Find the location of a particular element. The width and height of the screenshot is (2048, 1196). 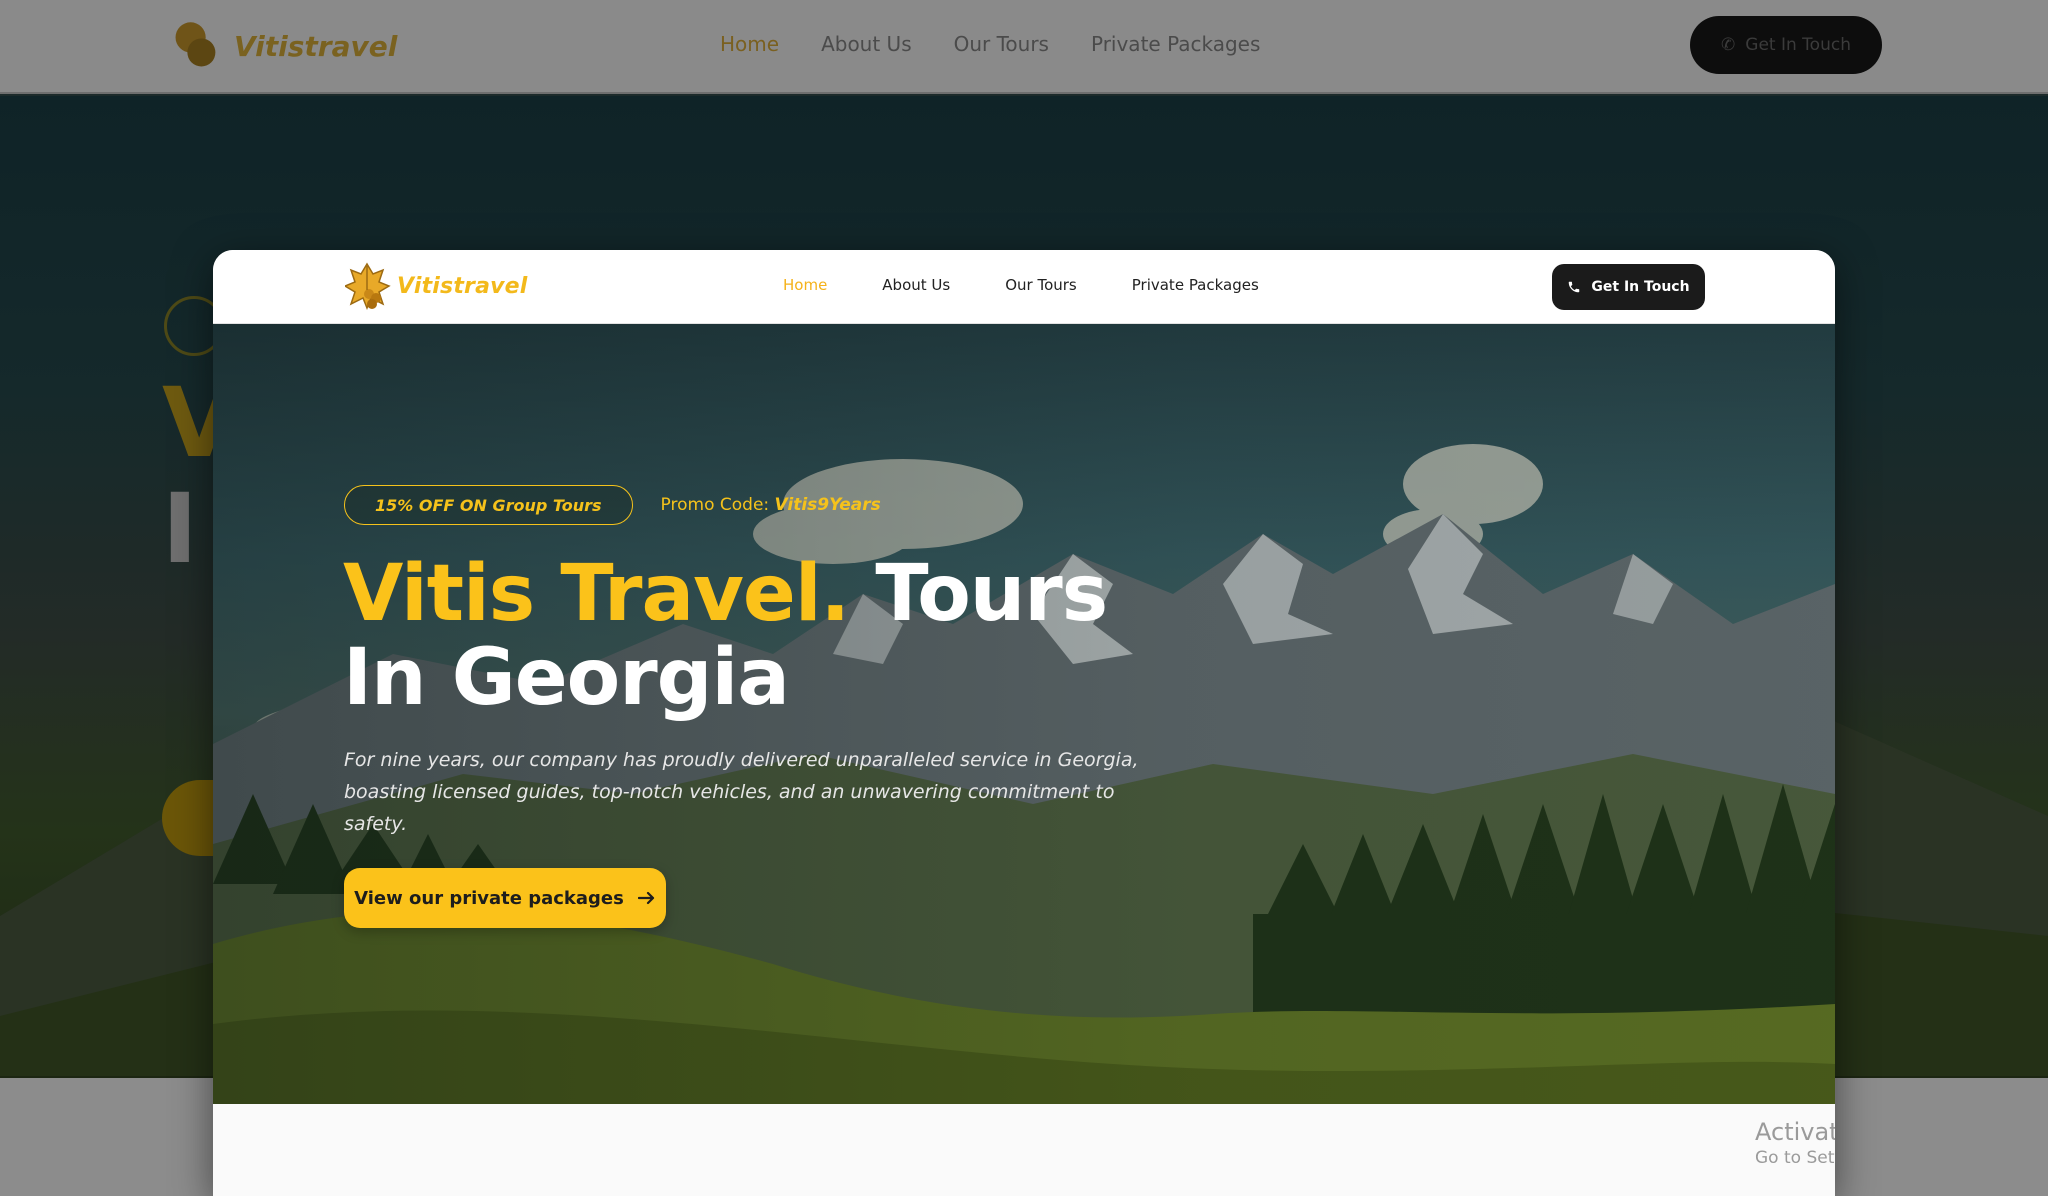

get-in-touch-button: Get In Touch is located at coordinates (1628, 287).